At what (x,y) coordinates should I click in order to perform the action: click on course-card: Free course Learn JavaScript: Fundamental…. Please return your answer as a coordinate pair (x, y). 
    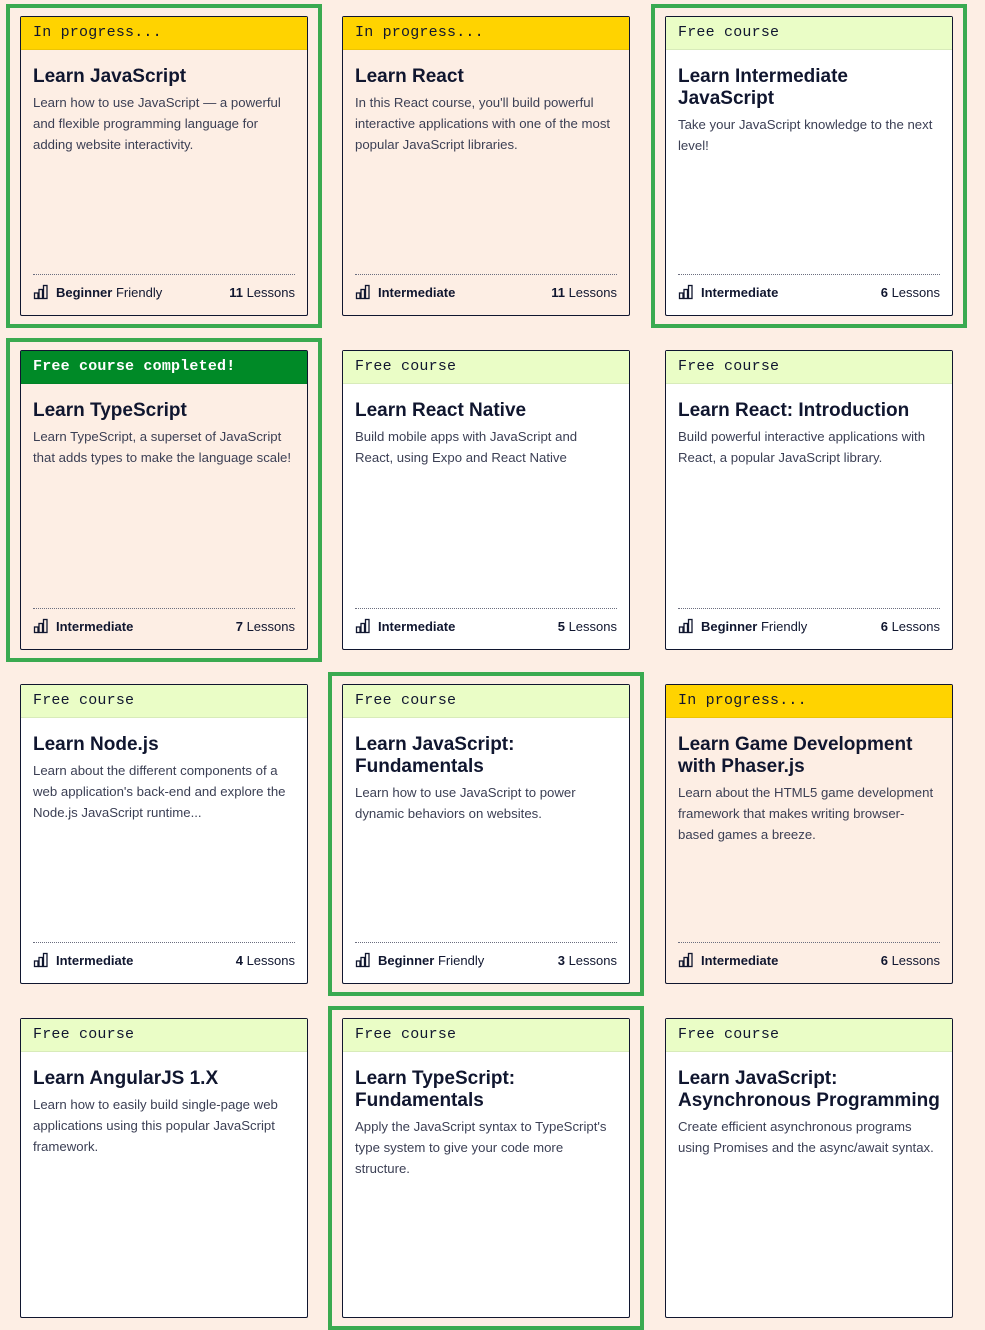
    Looking at the image, I should click on (486, 834).